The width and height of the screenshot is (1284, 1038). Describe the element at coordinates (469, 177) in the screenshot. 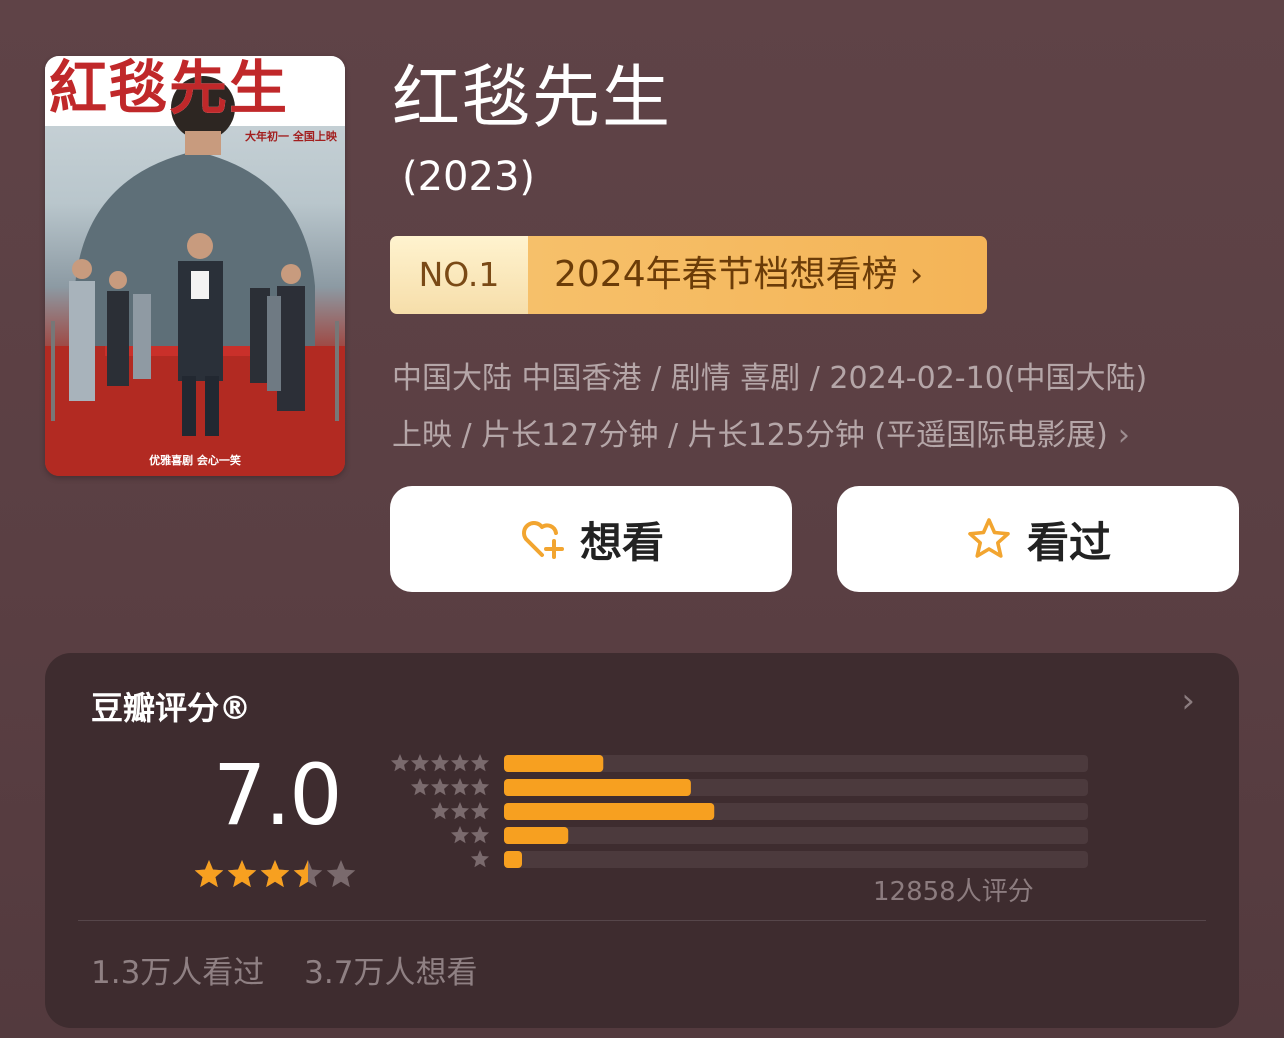

I see `movie-year: (2023)` at that location.